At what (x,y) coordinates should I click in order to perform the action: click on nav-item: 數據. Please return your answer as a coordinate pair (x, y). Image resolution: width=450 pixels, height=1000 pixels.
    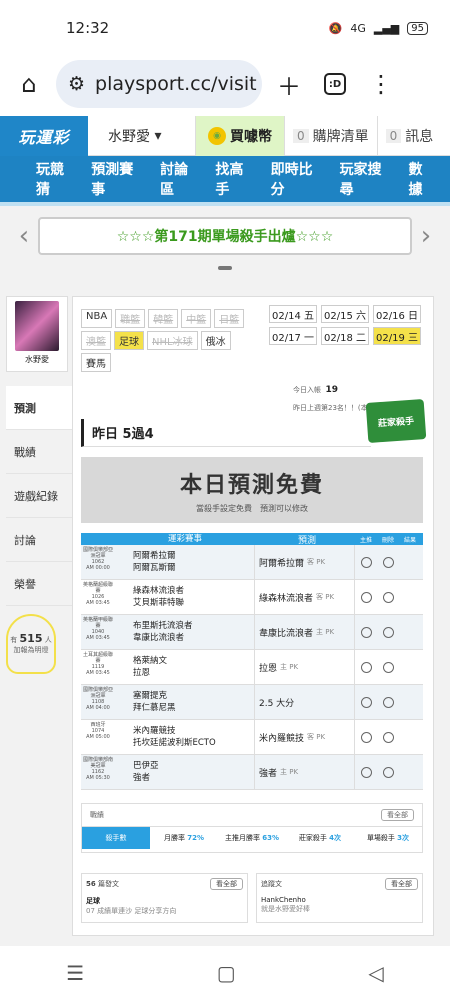
    Looking at the image, I should click on (422, 179).